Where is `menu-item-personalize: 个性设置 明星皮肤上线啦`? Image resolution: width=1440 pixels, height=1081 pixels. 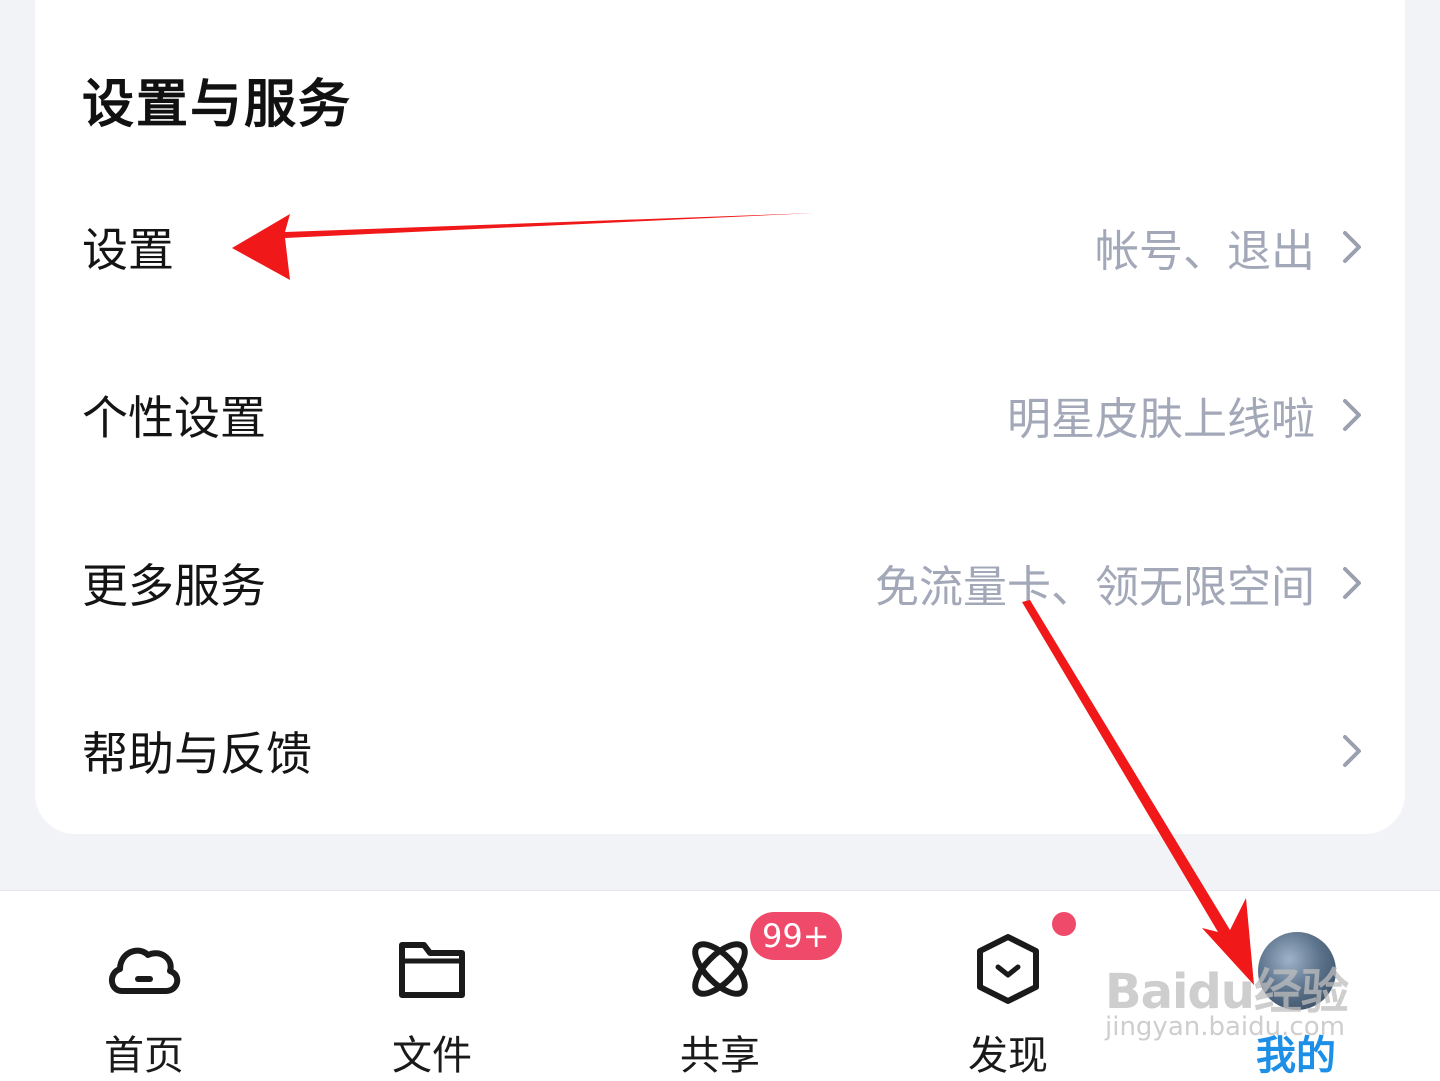 menu-item-personalize: 个性设置 明星皮肤上线啦 is located at coordinates (720, 415).